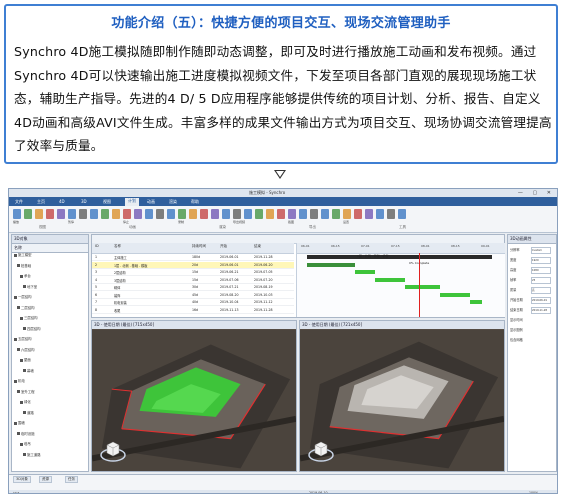 This screenshot has height=498, width=566. Describe the element at coordinates (173, 202) in the screenshot. I see `menu-item: 渲染` at that location.